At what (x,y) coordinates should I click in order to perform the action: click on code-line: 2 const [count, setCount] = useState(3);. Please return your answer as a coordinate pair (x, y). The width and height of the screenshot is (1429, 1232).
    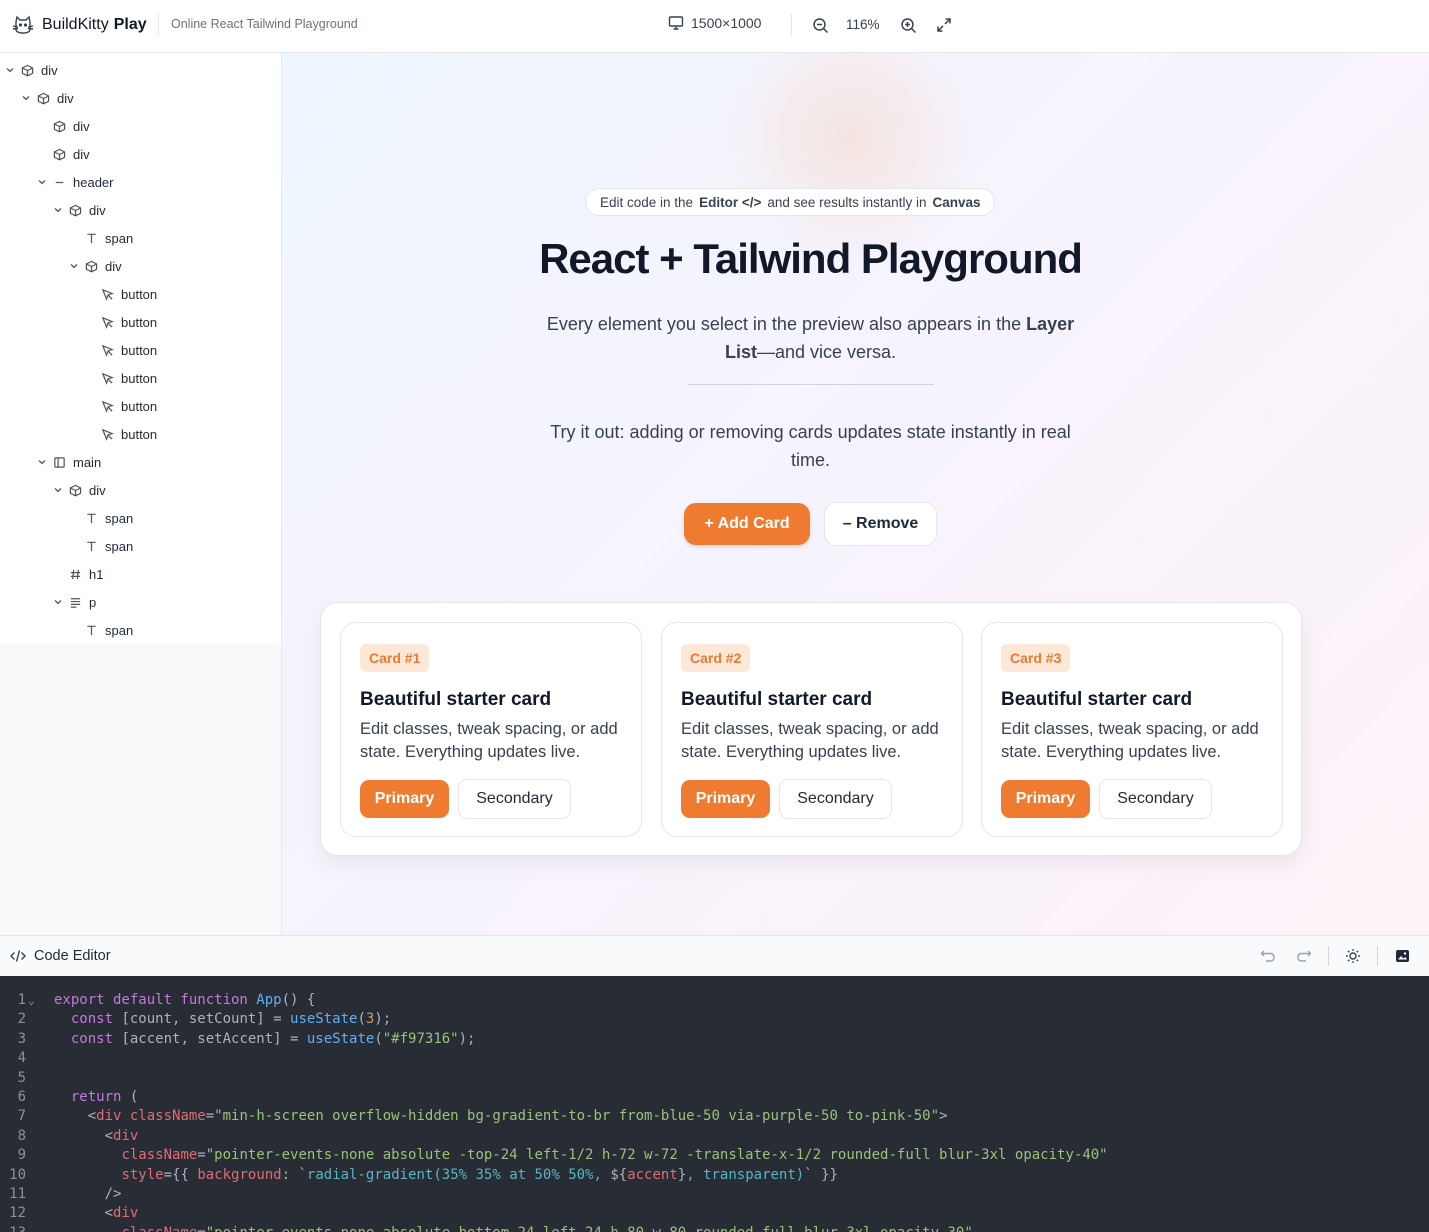
    Looking at the image, I should click on (714, 1020).